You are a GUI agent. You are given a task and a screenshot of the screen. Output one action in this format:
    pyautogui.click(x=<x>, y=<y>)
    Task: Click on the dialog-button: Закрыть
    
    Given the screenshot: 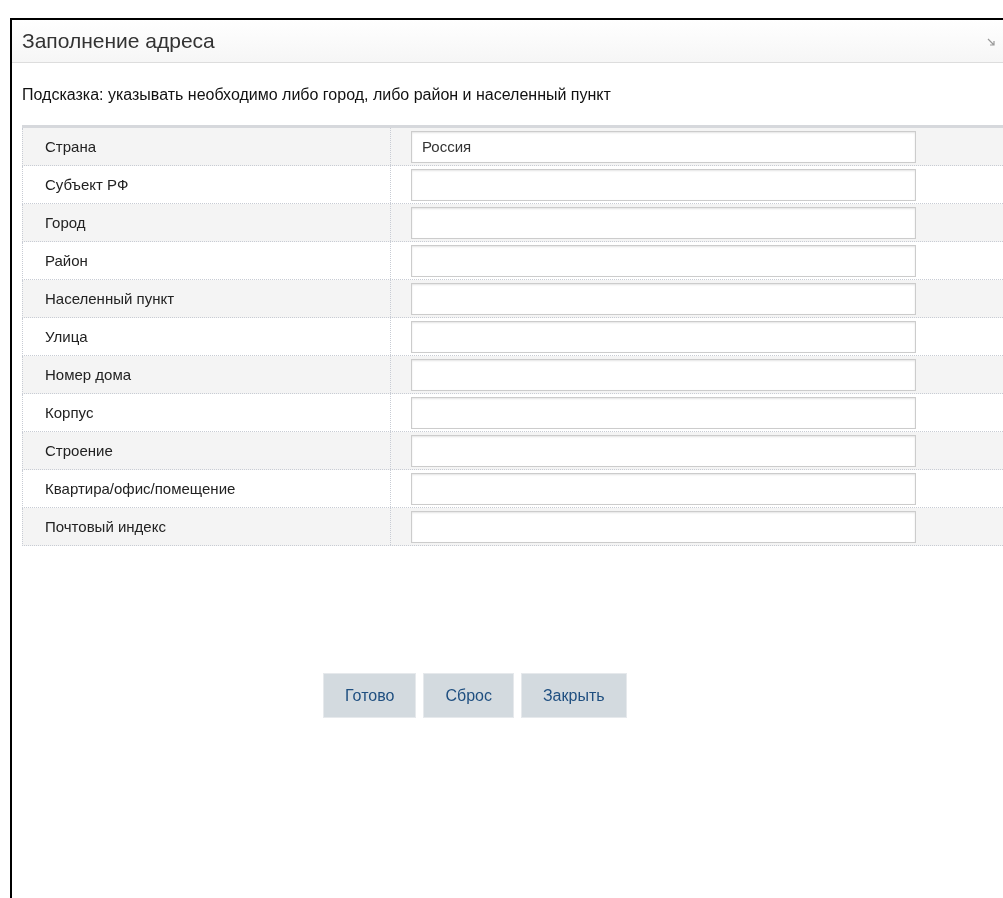 What is the action you would take?
    pyautogui.click(x=573, y=695)
    